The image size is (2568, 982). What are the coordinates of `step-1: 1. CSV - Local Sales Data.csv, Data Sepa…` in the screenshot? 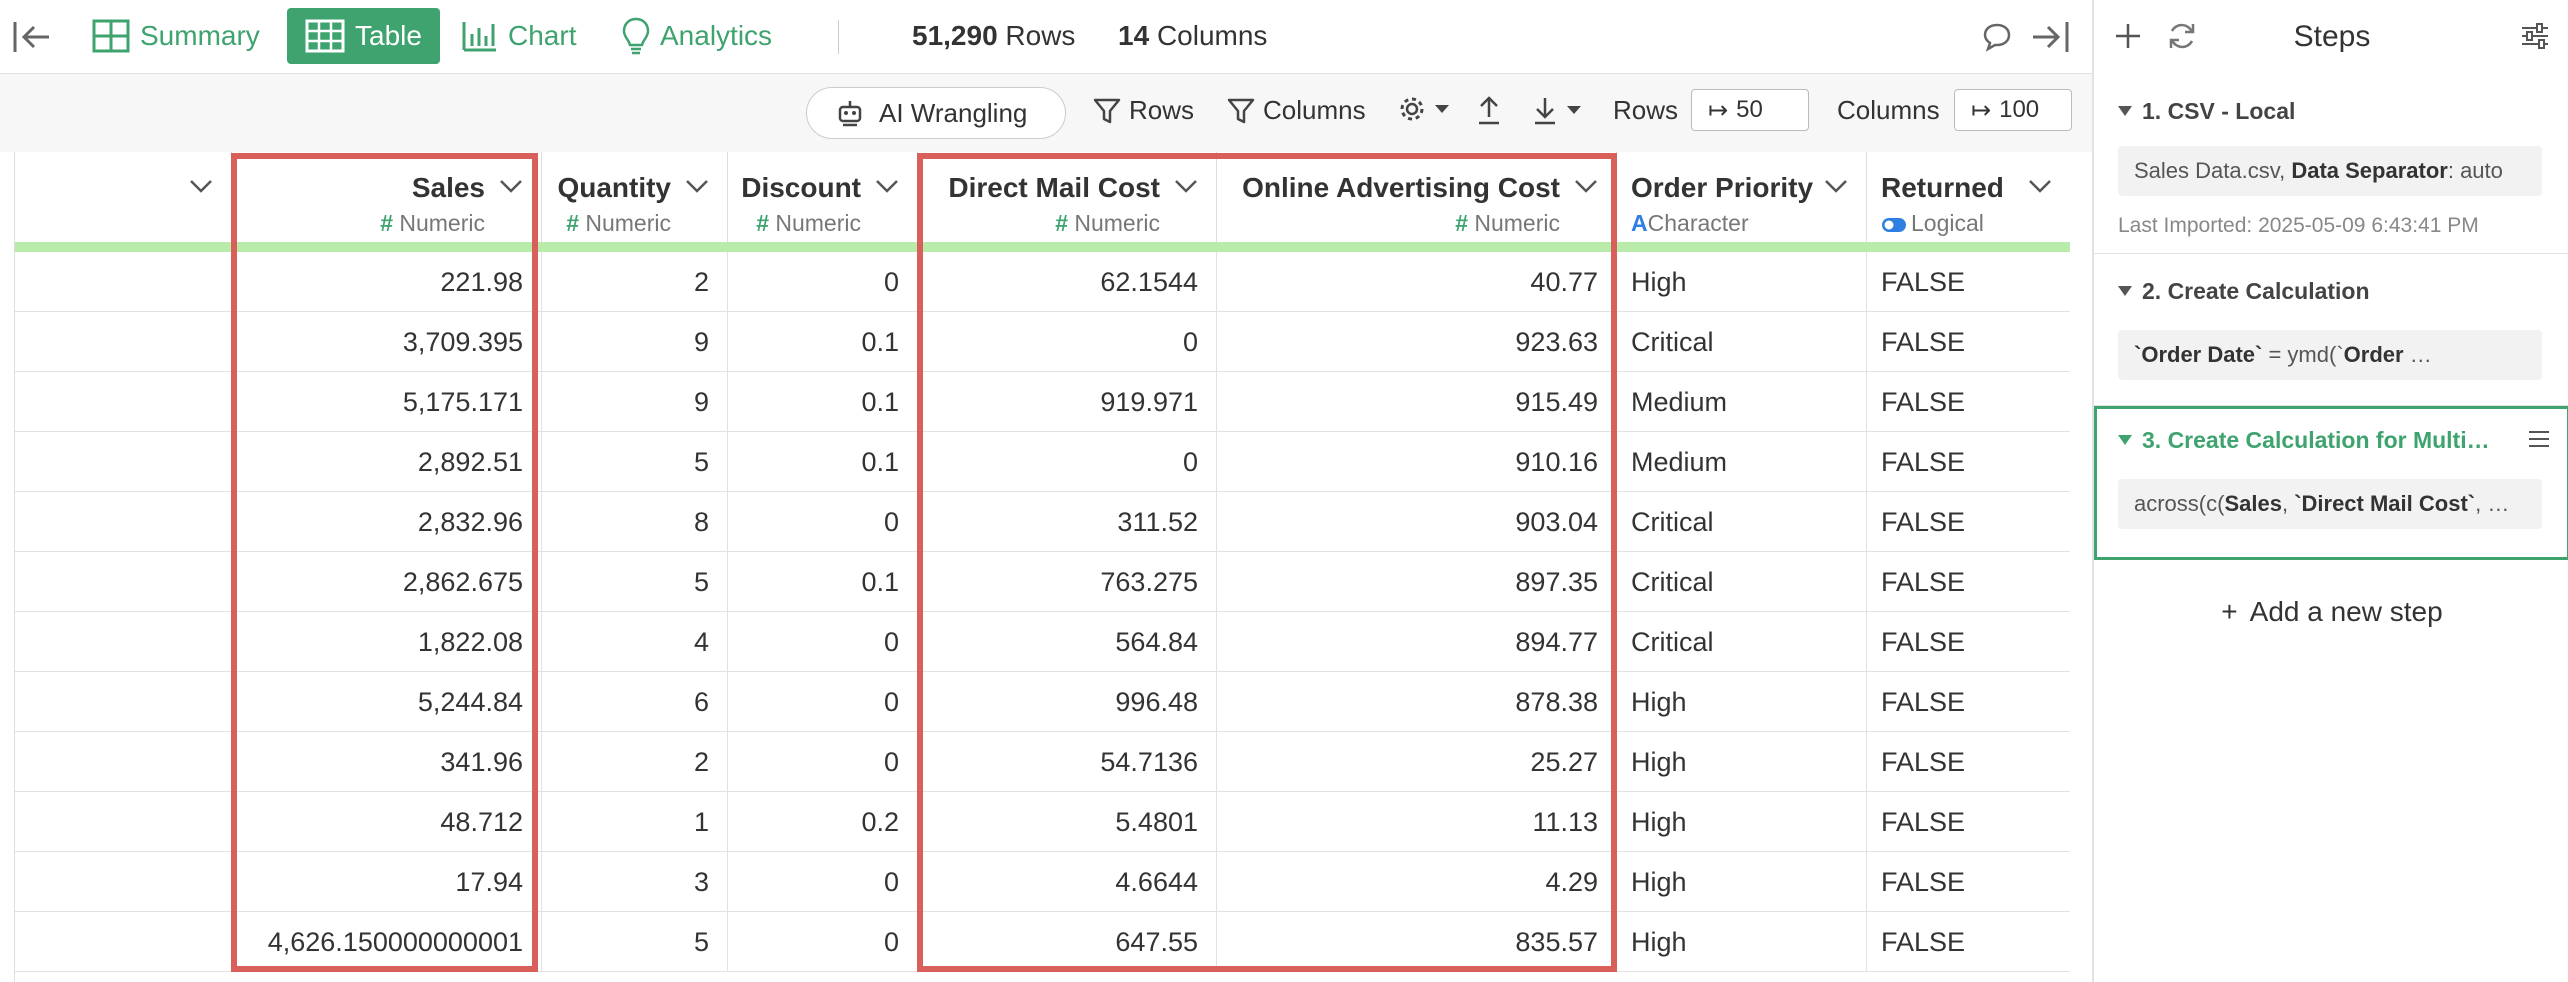 It's located at (2331, 164).